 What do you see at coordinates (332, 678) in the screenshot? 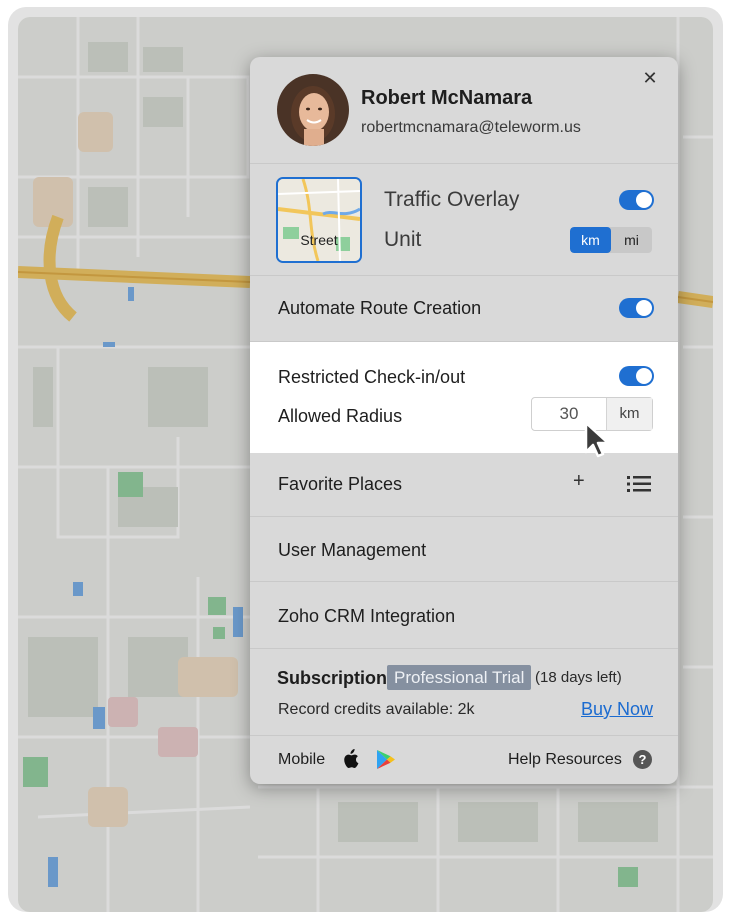
I see `subscription-label: Subscription` at bounding box center [332, 678].